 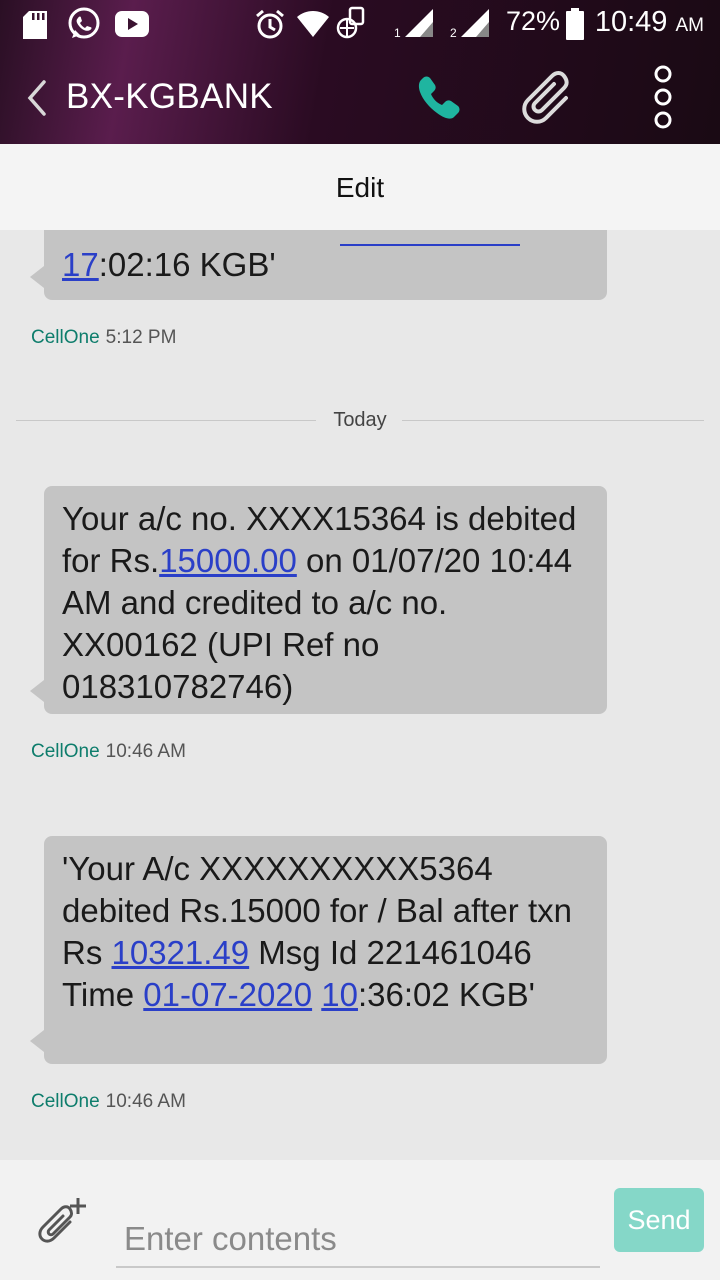 I want to click on paperclip-icon, so click(x=545, y=97).